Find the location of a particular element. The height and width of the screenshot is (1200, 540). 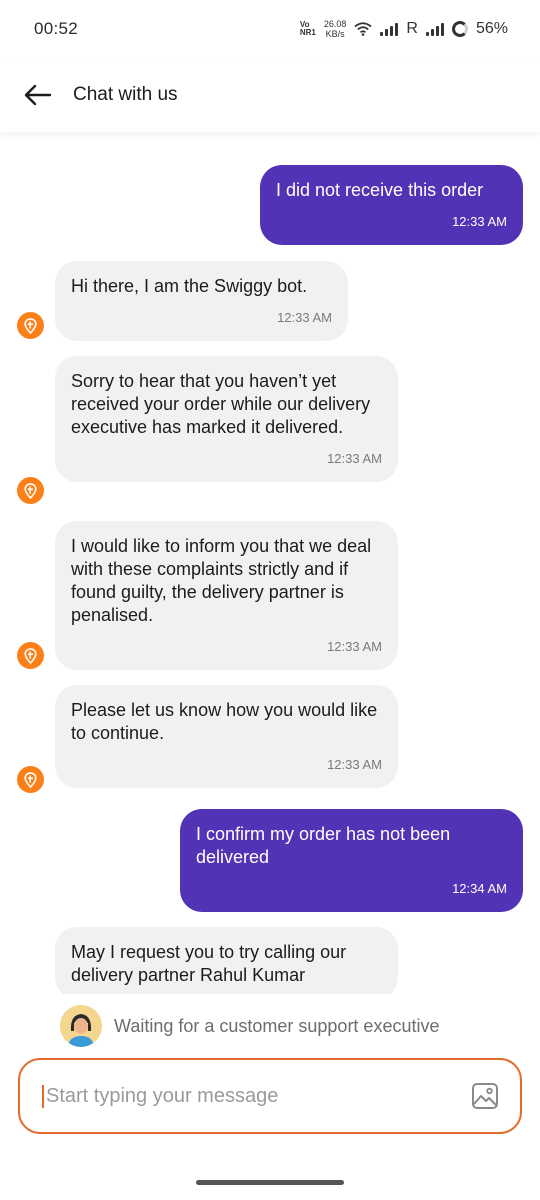

message-bubble-user: I did not receive this order 12:33 AM is located at coordinates (391, 205).